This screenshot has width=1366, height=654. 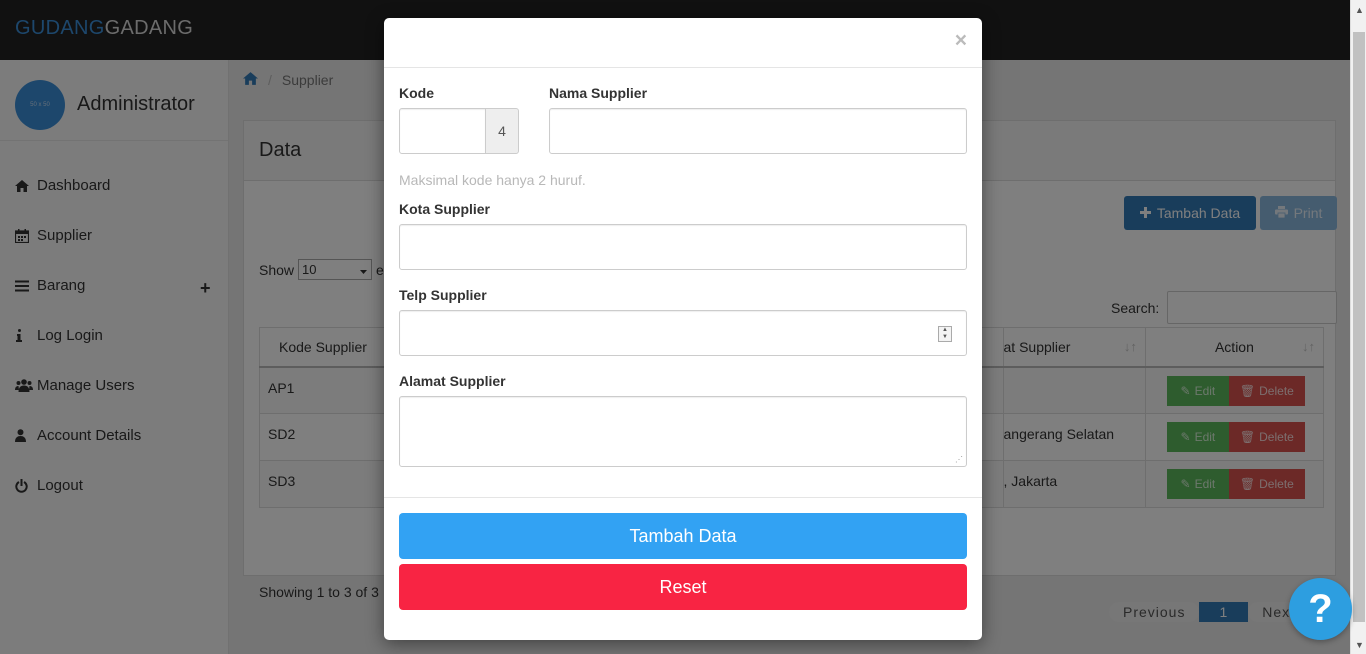 I want to click on telp-supplier-input, so click(x=683, y=333).